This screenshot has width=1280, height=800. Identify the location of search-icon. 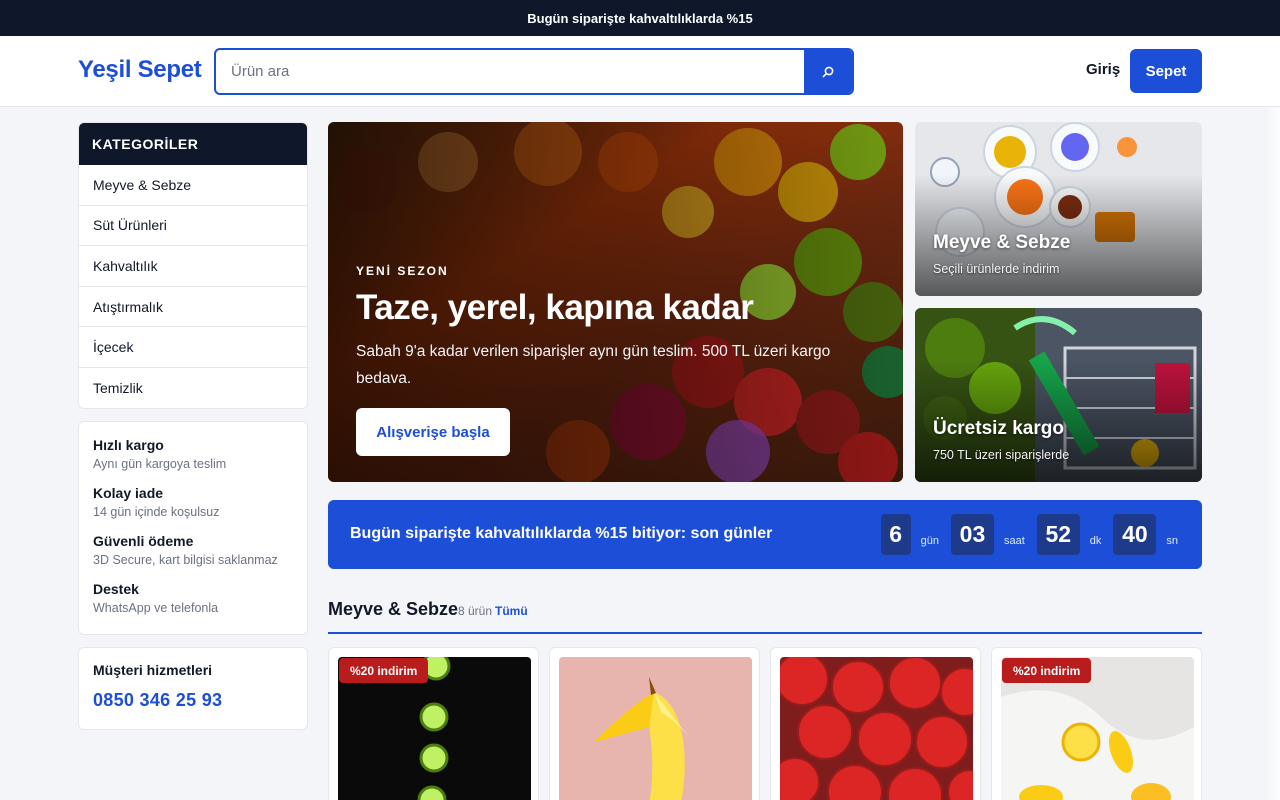
(828, 71).